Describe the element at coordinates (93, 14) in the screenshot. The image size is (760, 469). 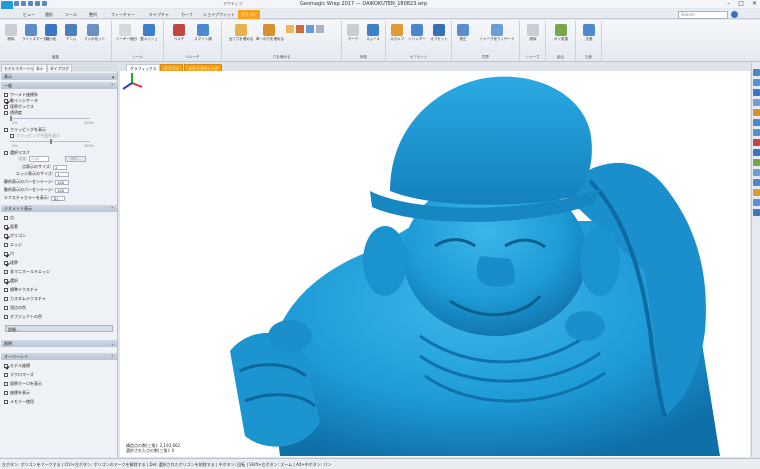
I see `tab-align: 整列` at that location.